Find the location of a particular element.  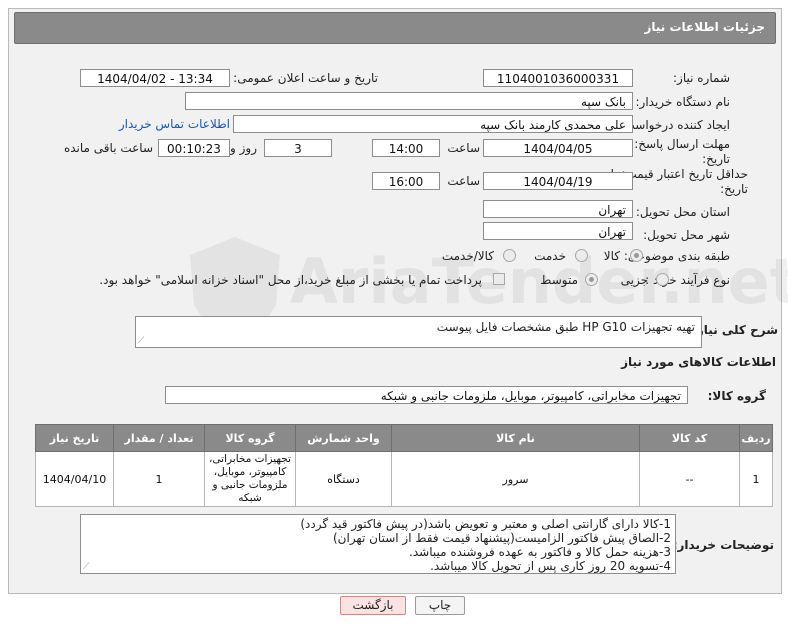

col-qty: تعداد / مقدار is located at coordinates (159, 438).